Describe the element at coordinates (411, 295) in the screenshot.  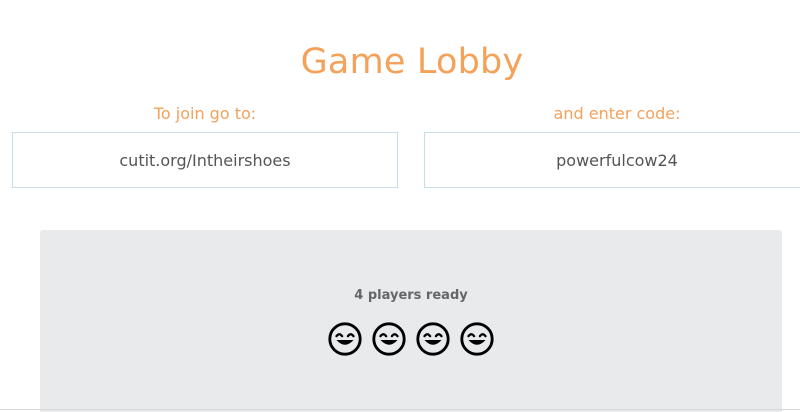
I see `players-ready-status: 4 players ready` at that location.